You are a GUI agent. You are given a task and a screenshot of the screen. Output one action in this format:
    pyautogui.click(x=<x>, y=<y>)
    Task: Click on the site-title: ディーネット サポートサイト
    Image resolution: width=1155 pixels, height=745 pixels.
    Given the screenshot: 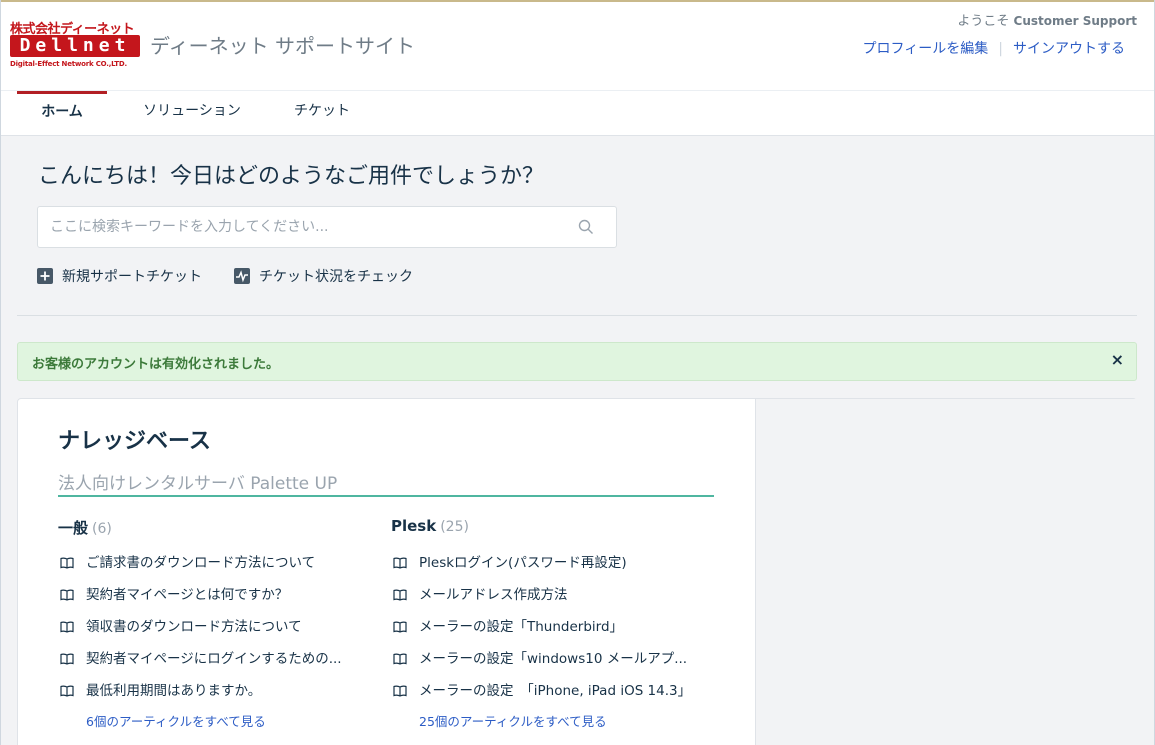 What is the action you would take?
    pyautogui.click(x=282, y=44)
    